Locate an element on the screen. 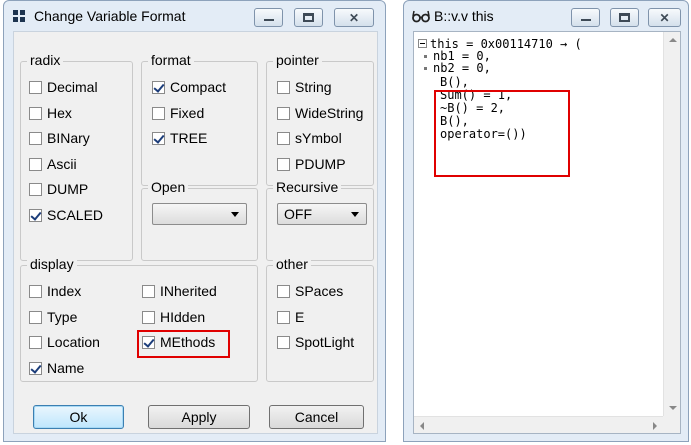 The image size is (691, 445). radix-decimal-checkbox: Decimal is located at coordinates (63, 87).